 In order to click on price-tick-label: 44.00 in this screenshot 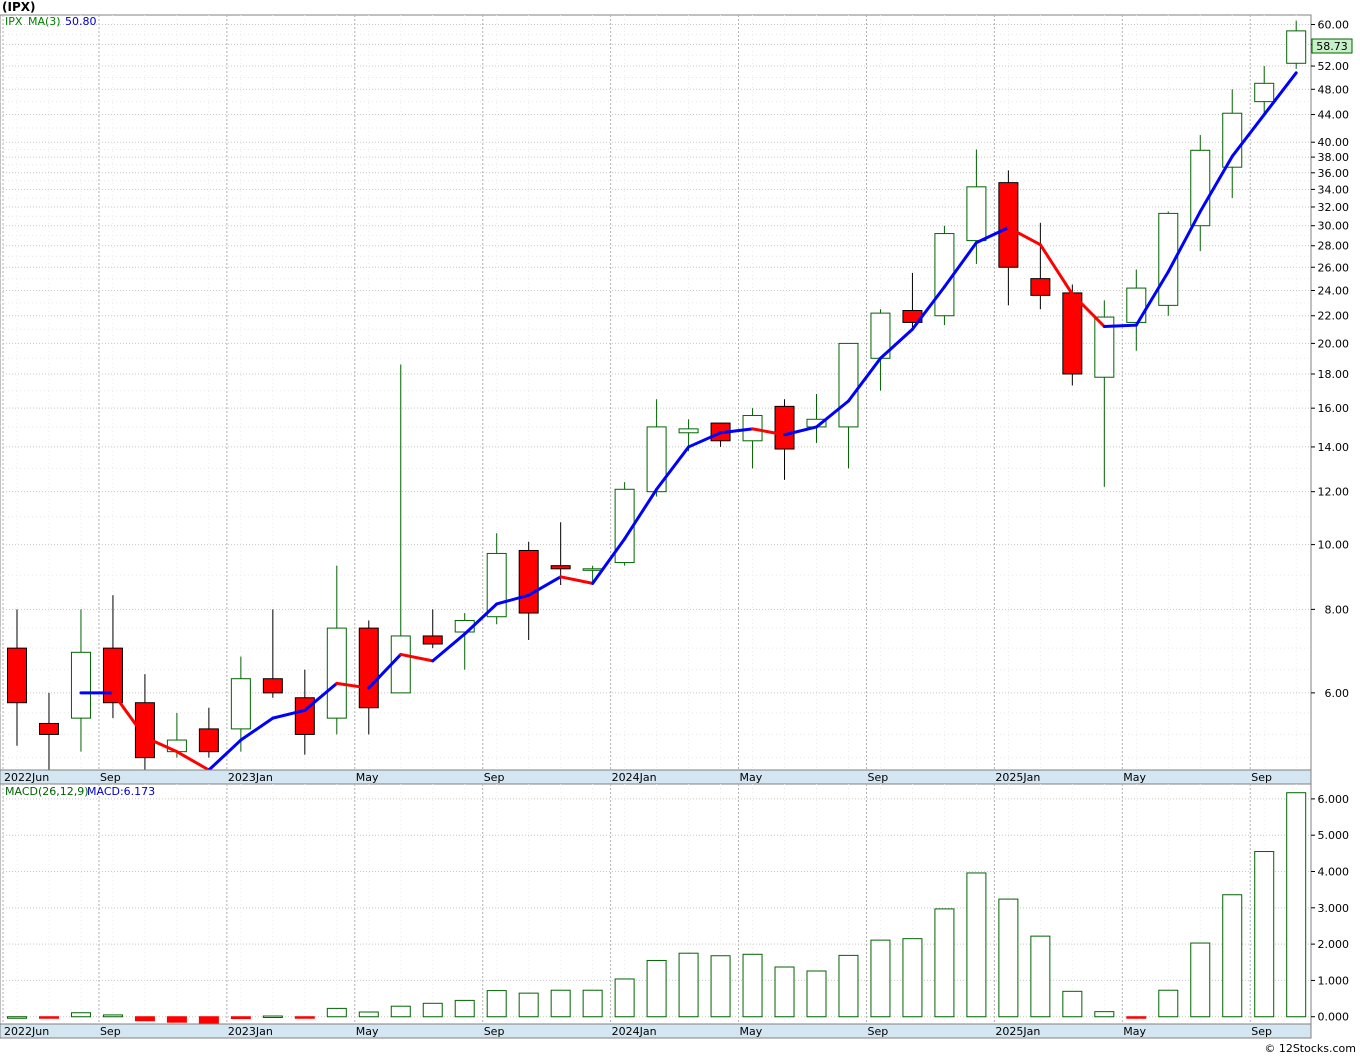, I will do `click(1334, 115)`.